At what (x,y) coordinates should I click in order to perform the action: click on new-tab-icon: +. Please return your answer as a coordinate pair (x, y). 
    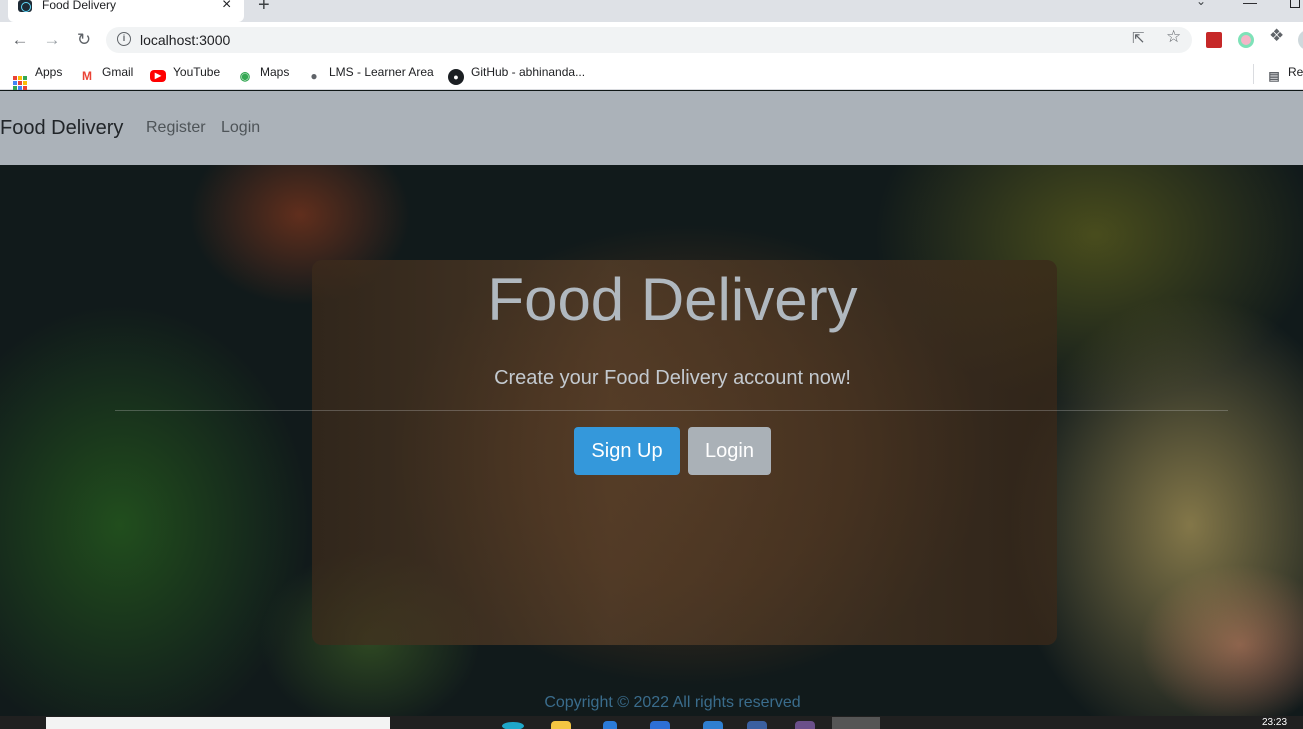
    Looking at the image, I should click on (264, 8).